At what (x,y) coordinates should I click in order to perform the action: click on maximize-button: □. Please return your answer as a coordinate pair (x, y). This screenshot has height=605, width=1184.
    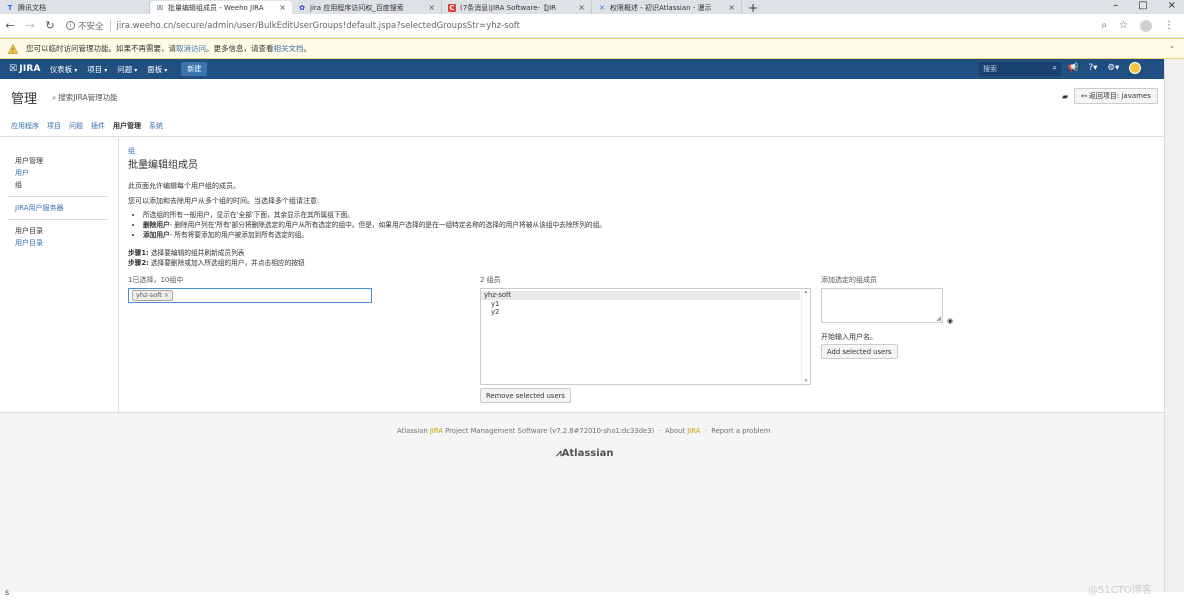
    Looking at the image, I should click on (1142, 6).